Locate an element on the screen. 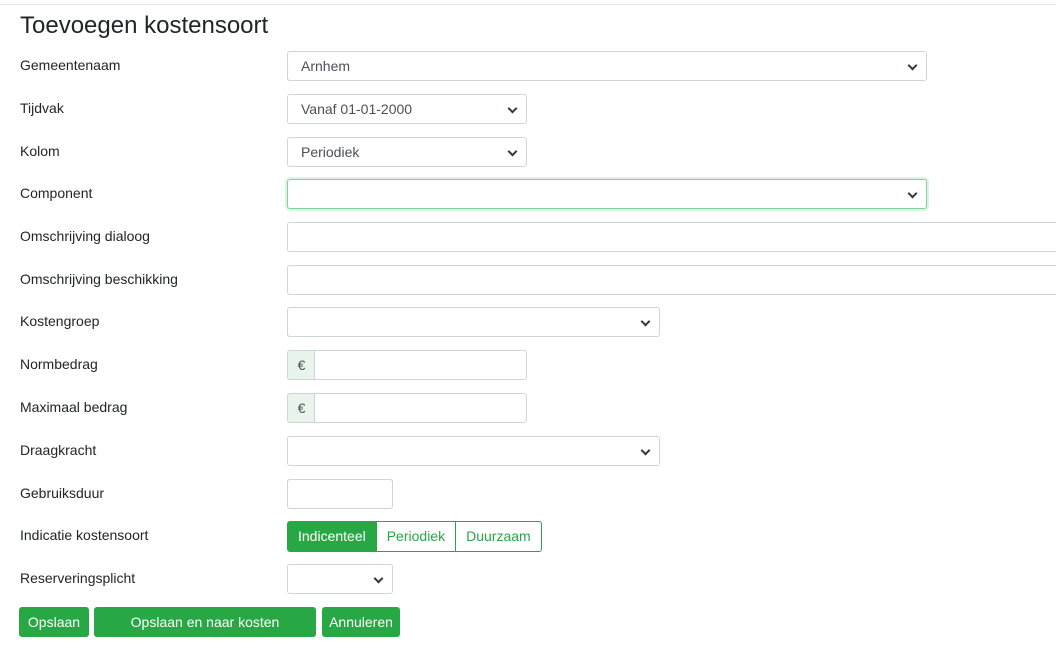 Image resolution: width=1056 pixels, height=664 pixels. indicatie-option-periodiek: Periodiek is located at coordinates (416, 536).